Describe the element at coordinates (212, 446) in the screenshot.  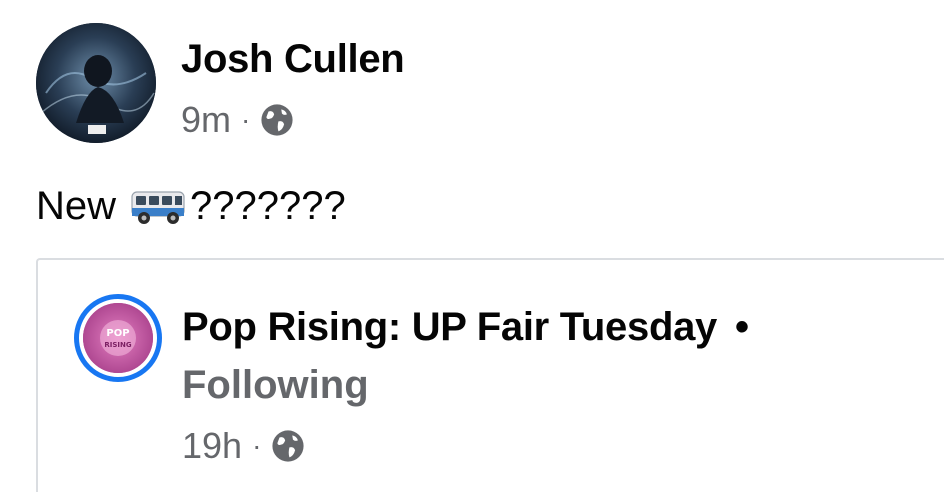
I see `shared-post-timestamp: 19h` at that location.